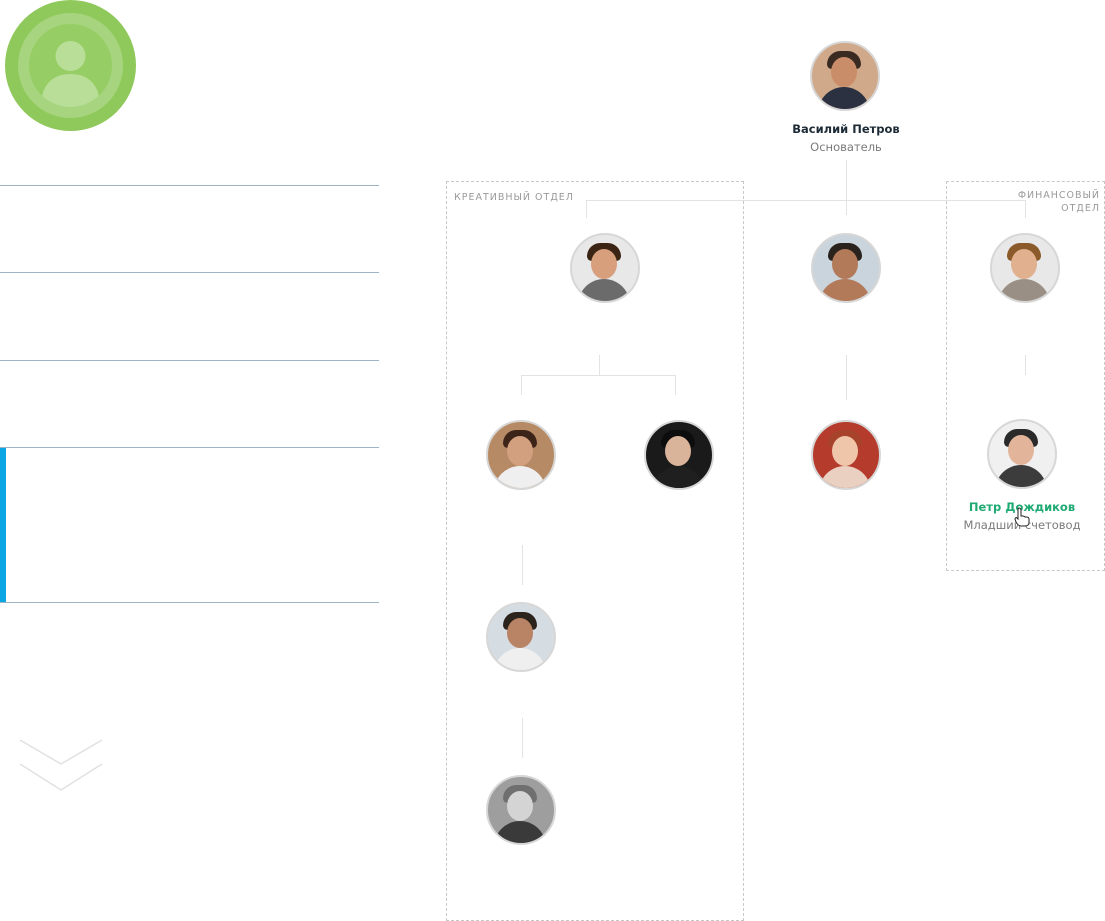 The image size is (1105, 921). What do you see at coordinates (1058, 202) in the screenshot?
I see `finance-department-label: ФИНАНСОВЫЙ ОТДЕЛ` at bounding box center [1058, 202].